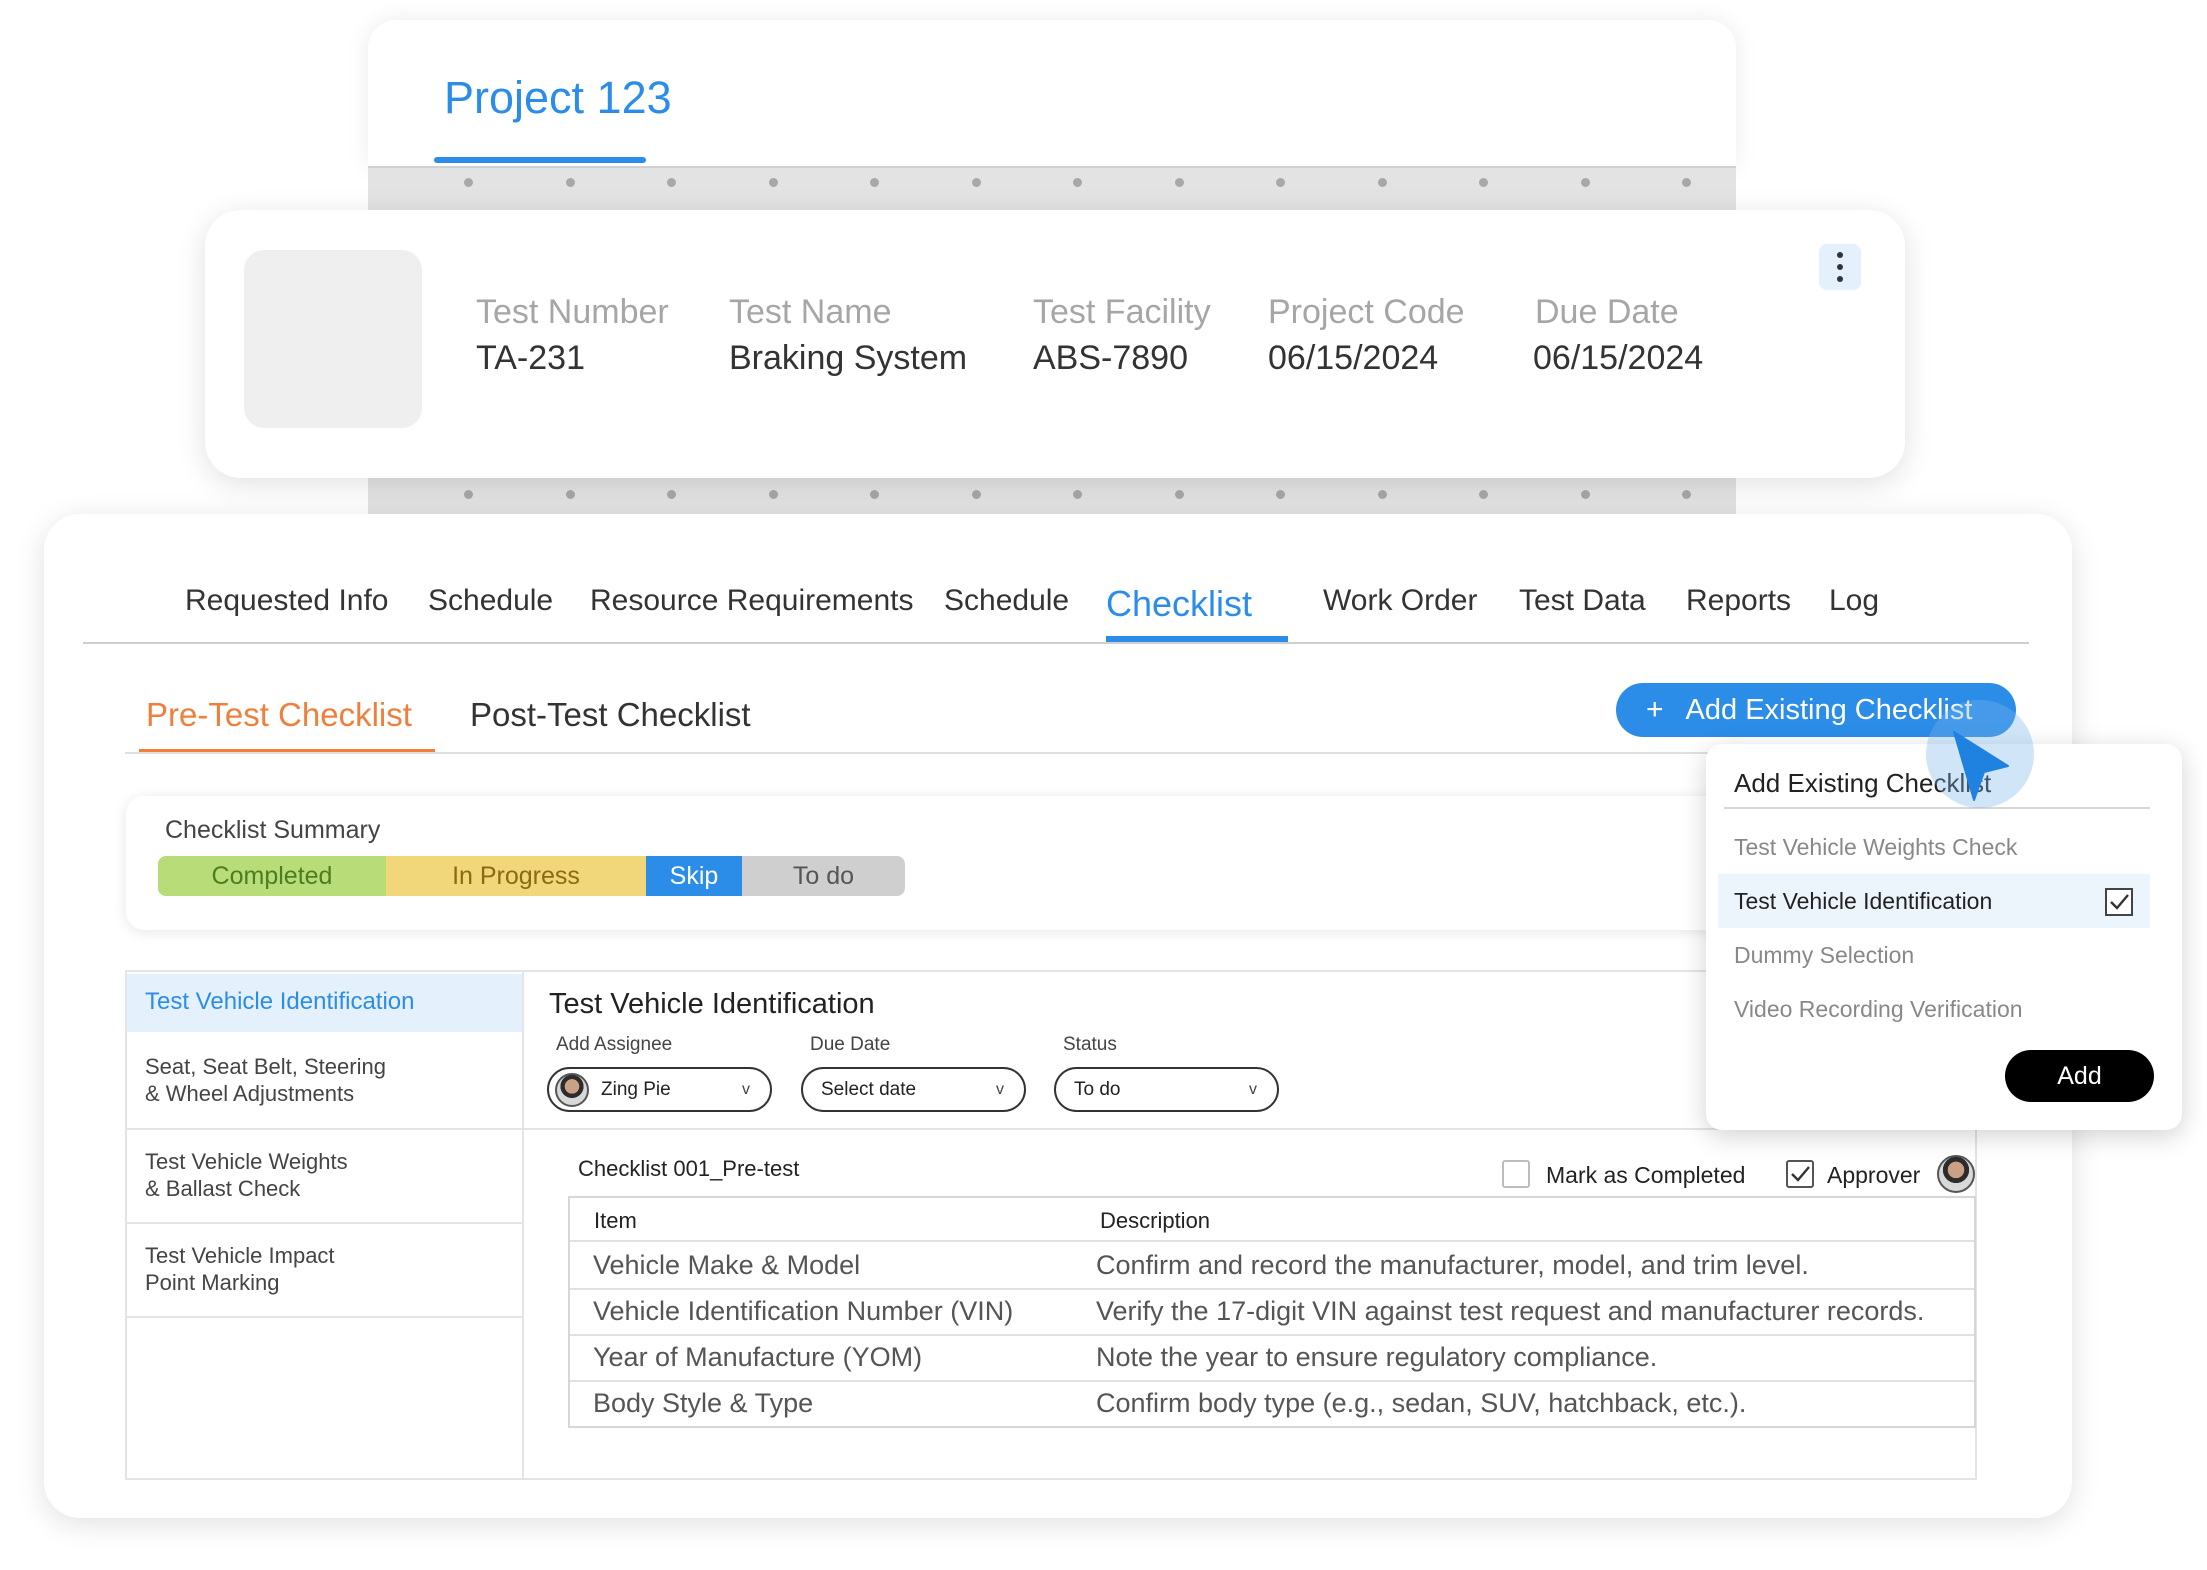 This screenshot has width=2207, height=1570. I want to click on sidebar-item-impact-point-marking: Test Vehicle Impact Point Marking, so click(324, 1271).